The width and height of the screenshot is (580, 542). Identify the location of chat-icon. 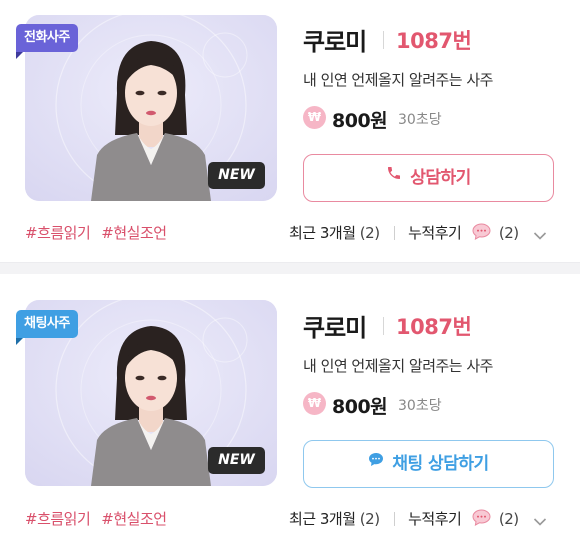
(376, 462).